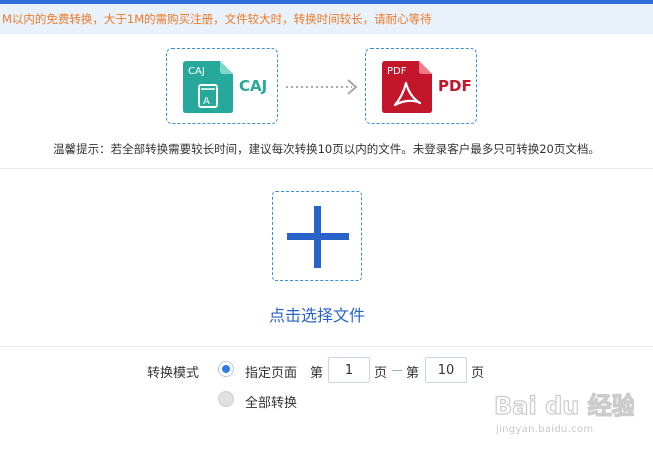 This screenshot has width=653, height=453. What do you see at coordinates (455, 86) in the screenshot?
I see `target-format-label: PDF` at bounding box center [455, 86].